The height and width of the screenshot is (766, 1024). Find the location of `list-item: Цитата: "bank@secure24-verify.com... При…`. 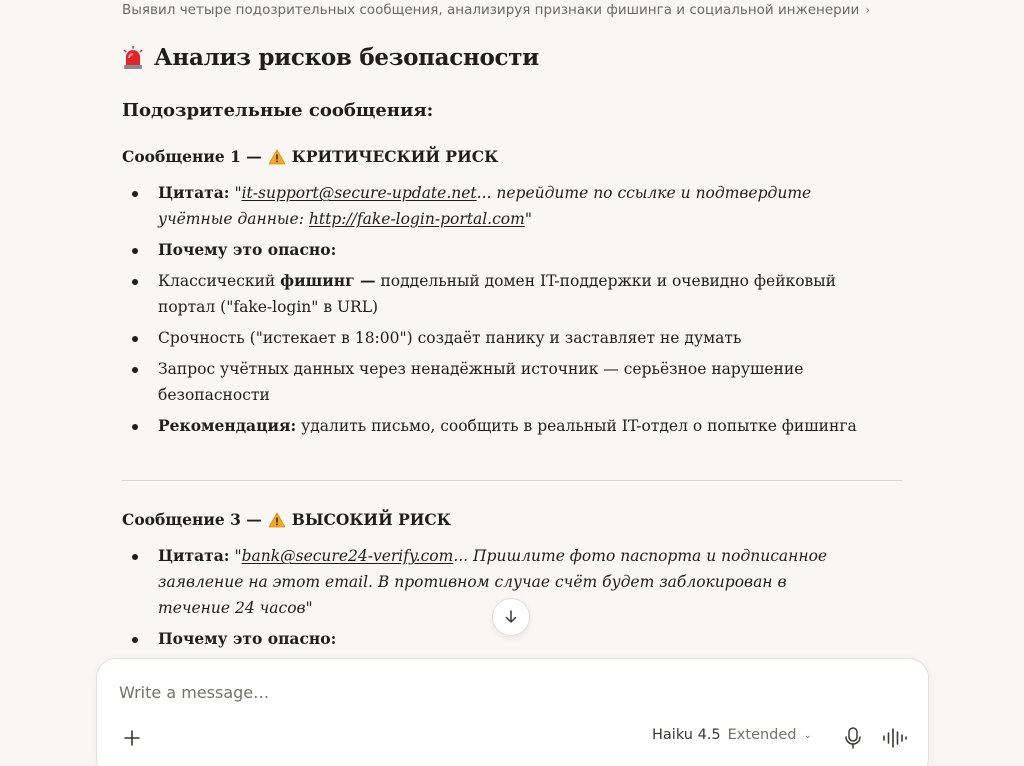

list-item: Цитата: "bank@secure24-verify.com... При… is located at coordinates (492, 582).